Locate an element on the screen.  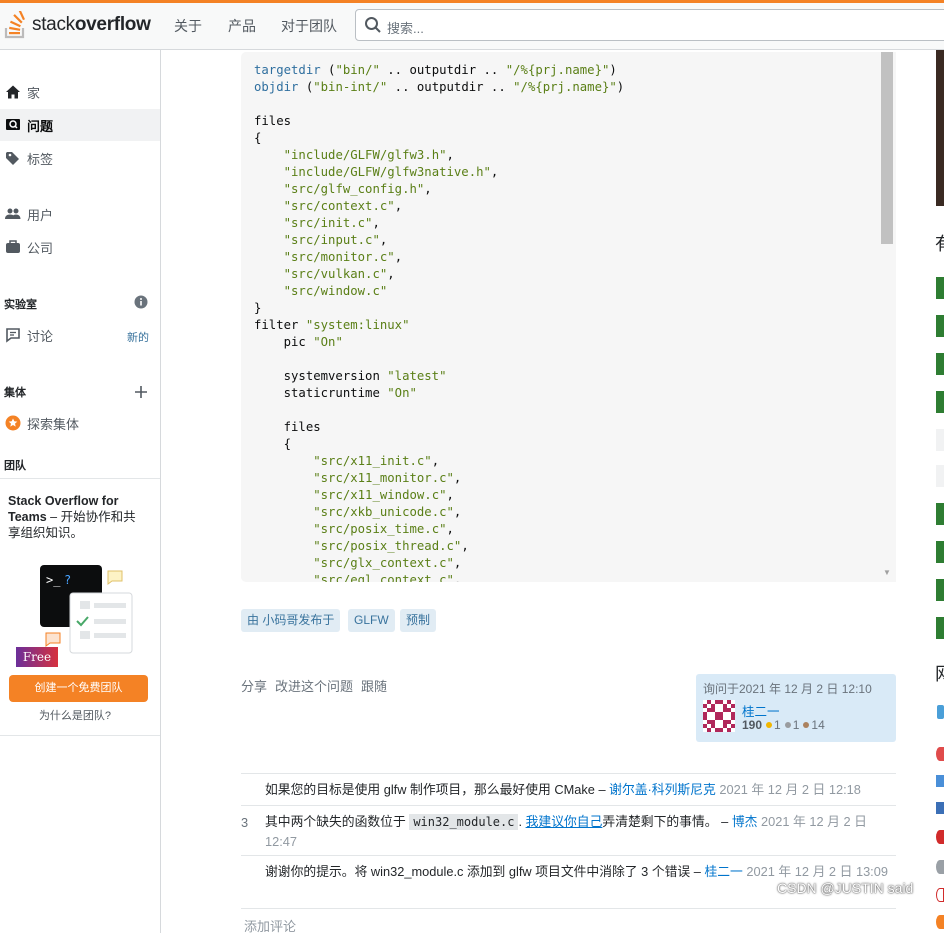
share-link: 分享 is located at coordinates (254, 686).